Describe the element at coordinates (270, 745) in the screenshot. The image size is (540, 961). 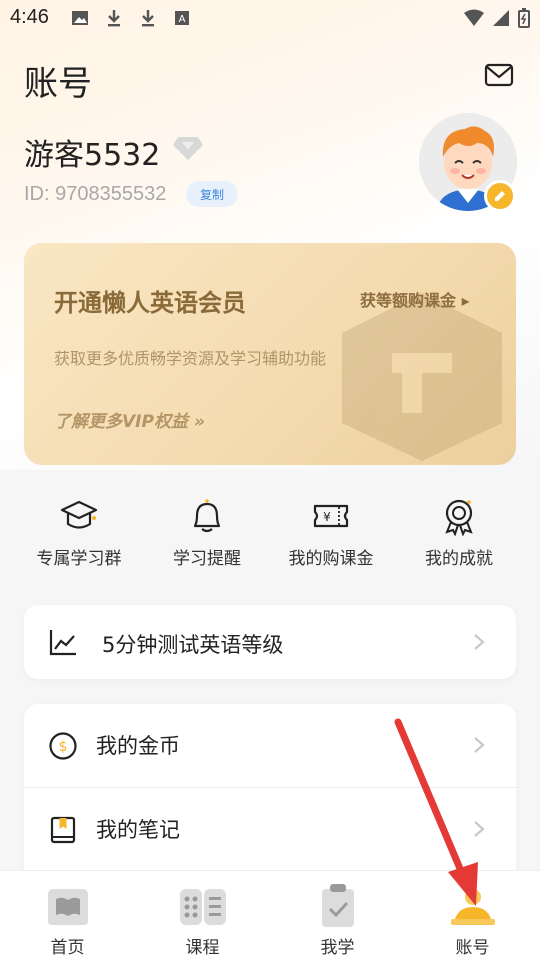
I see `menu-item-coins: $ 我的金币` at that location.